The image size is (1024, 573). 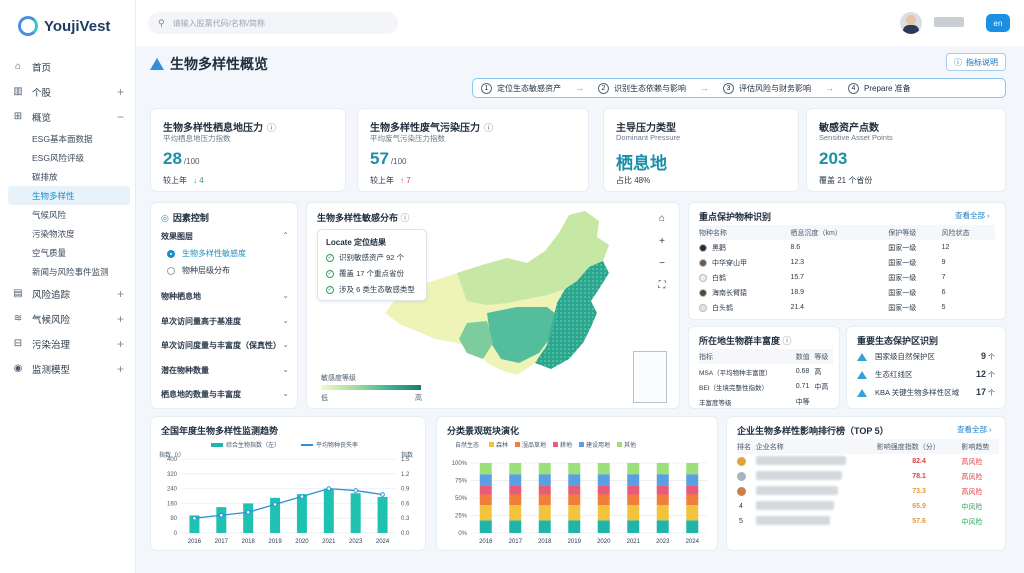 I want to click on table-row: 中华穿山甲 12.3 国家一级 9, so click(x=847, y=262).